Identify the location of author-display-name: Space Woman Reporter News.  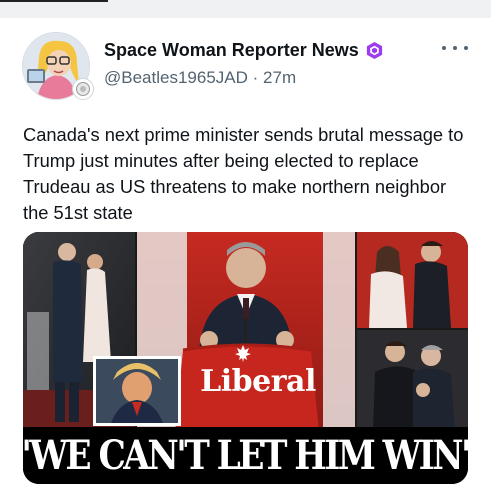
(231, 50).